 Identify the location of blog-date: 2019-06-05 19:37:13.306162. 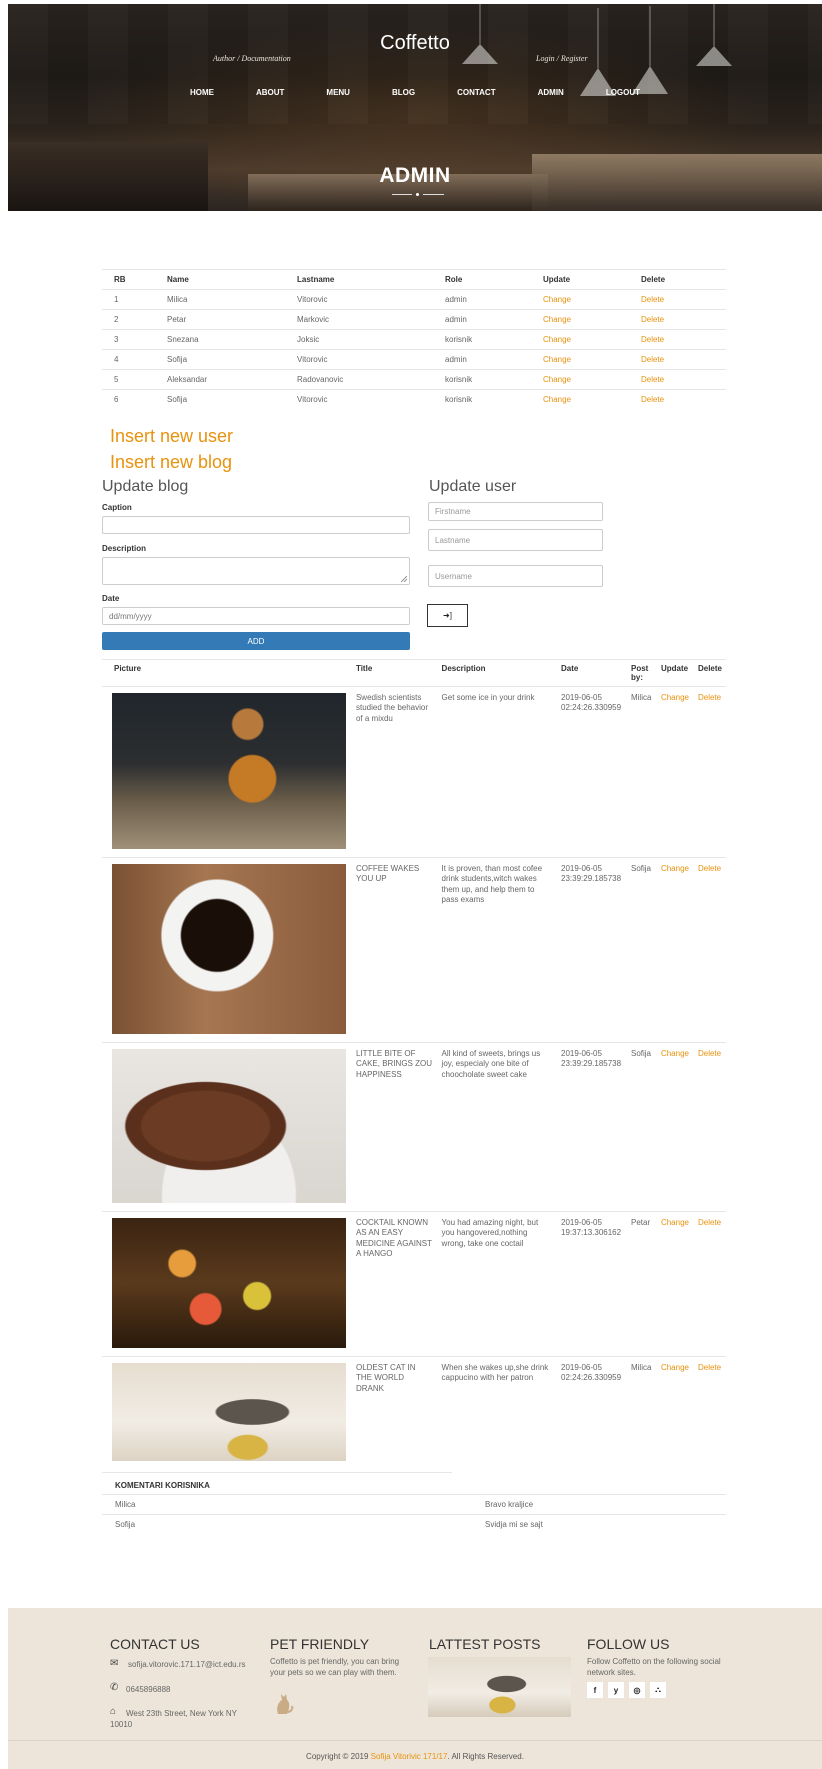
(592, 1284).